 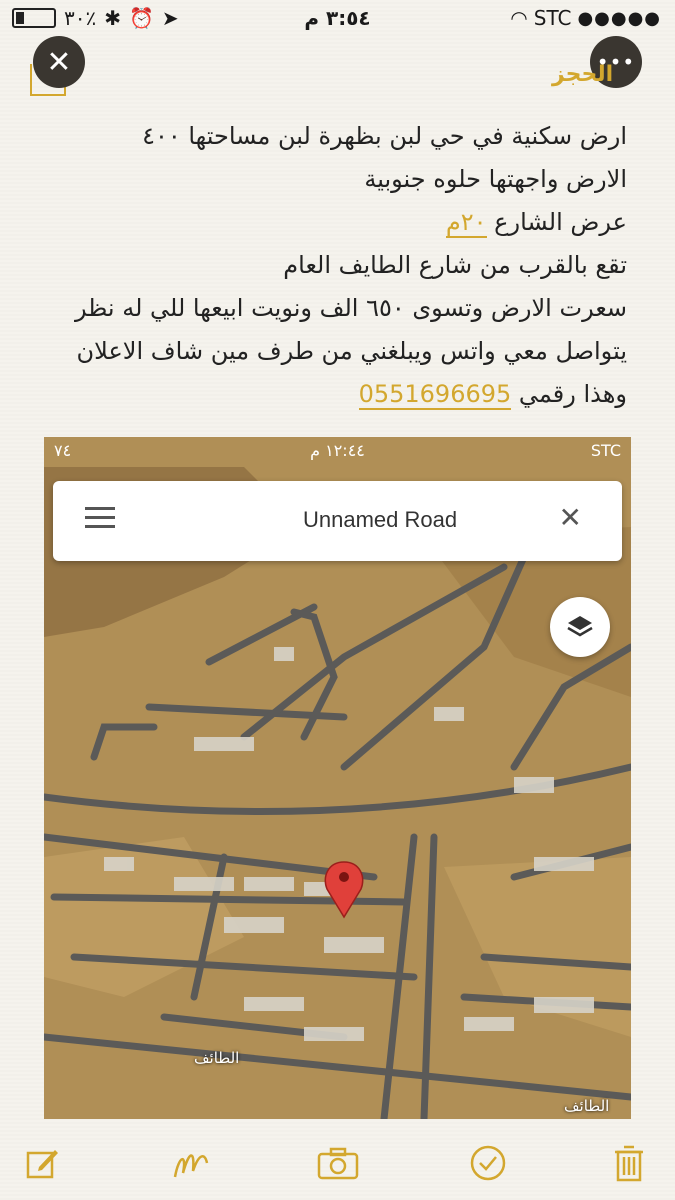 I want to click on trash-icon, so click(x=629, y=1163).